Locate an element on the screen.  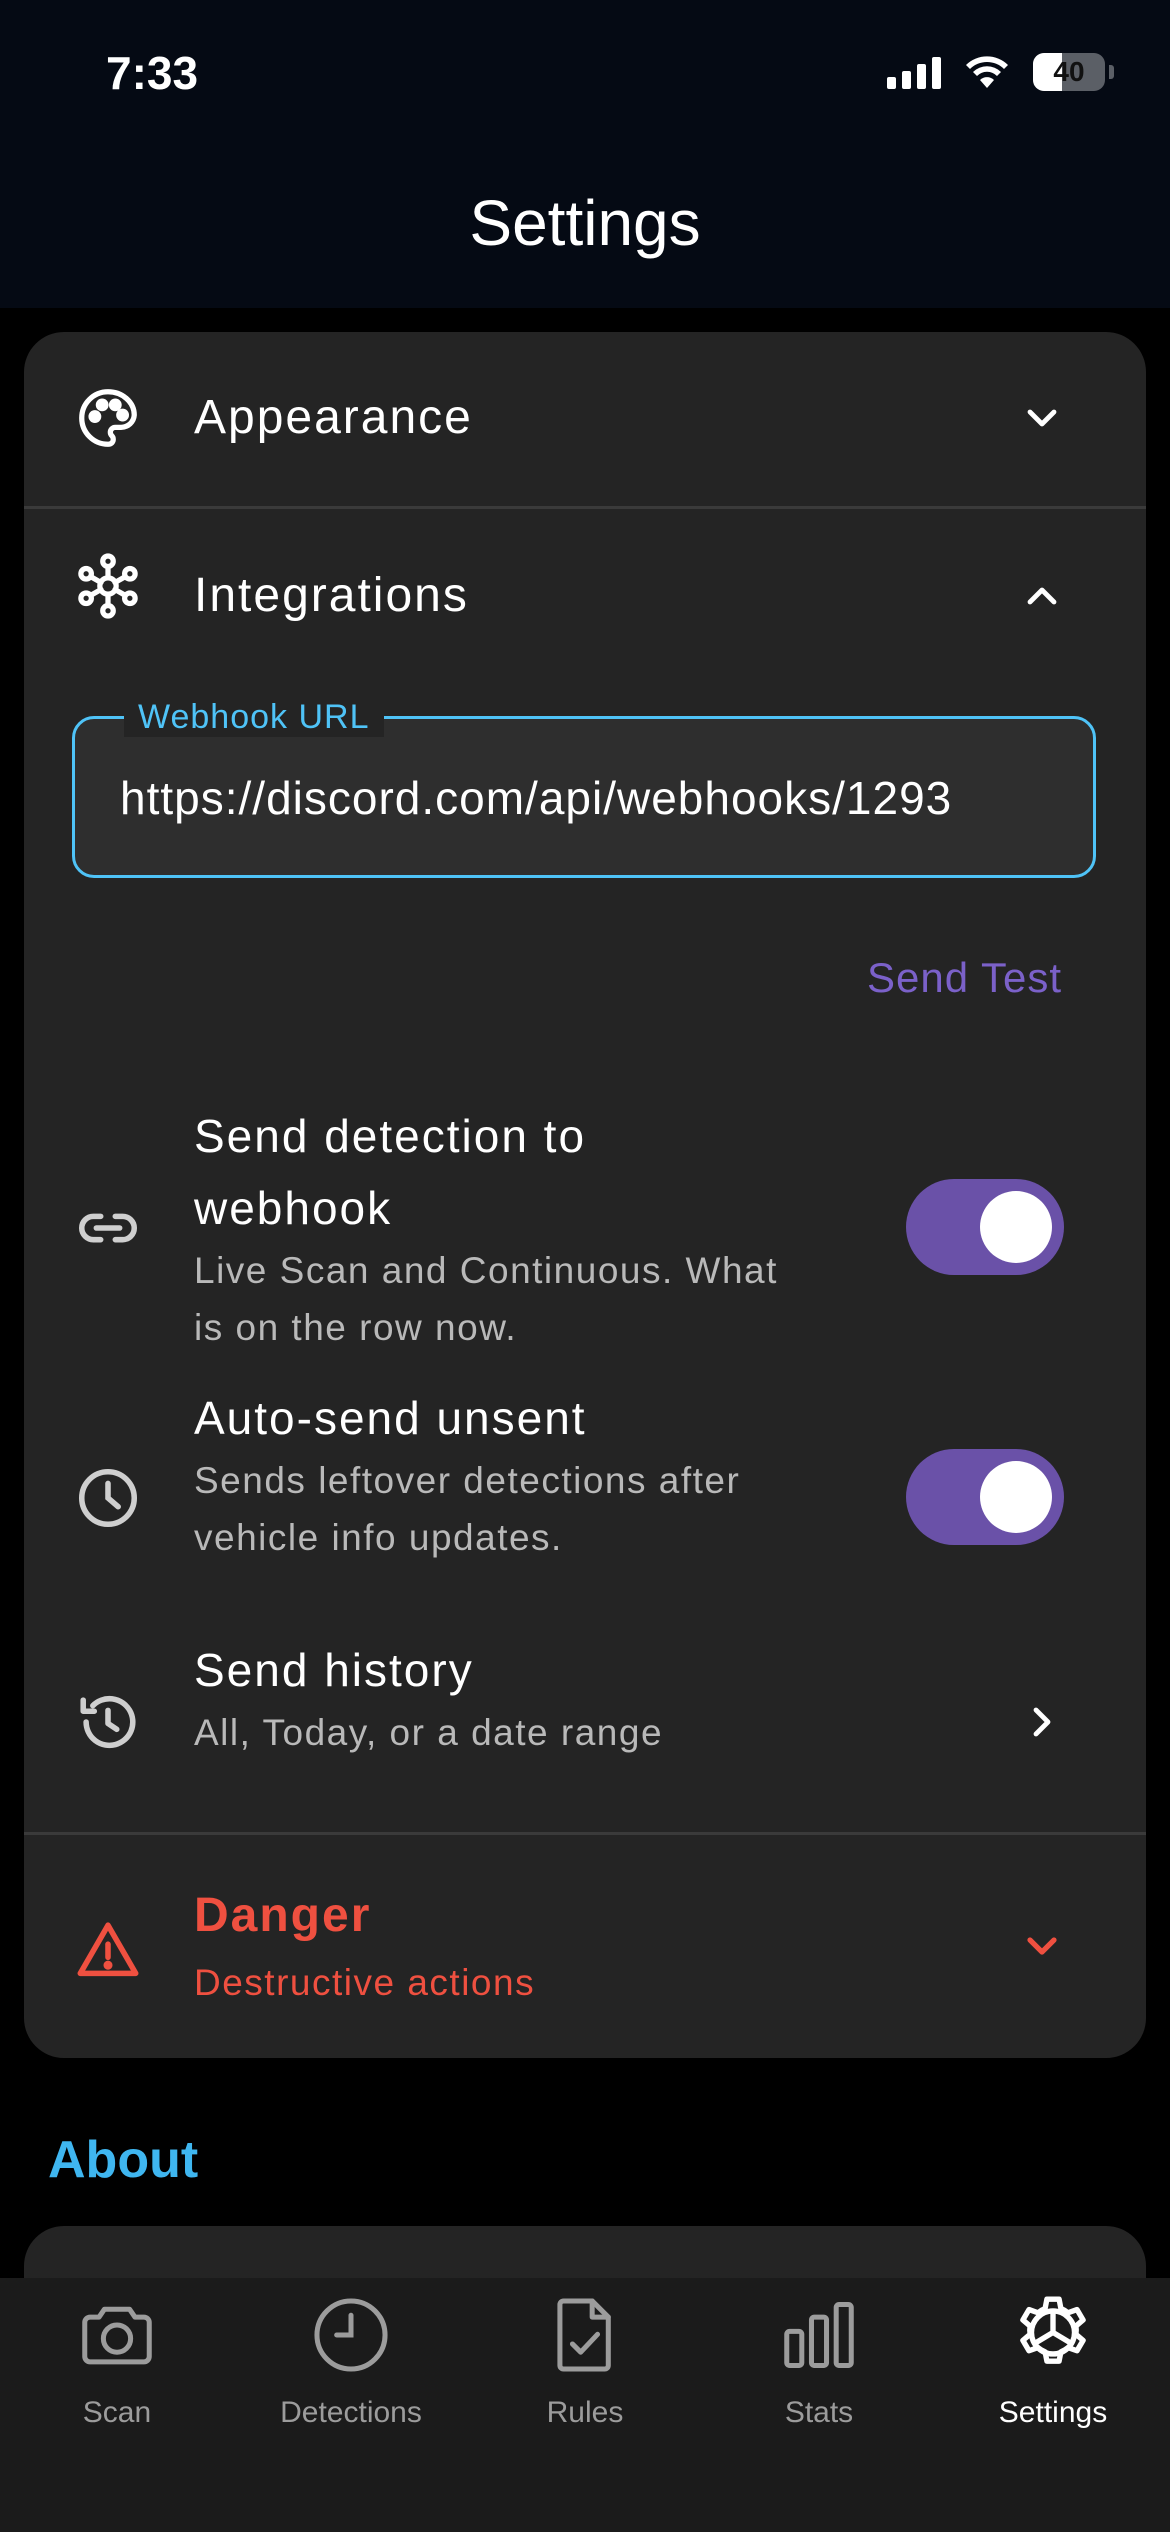
danger-section-header is located at coordinates (585, 1947).